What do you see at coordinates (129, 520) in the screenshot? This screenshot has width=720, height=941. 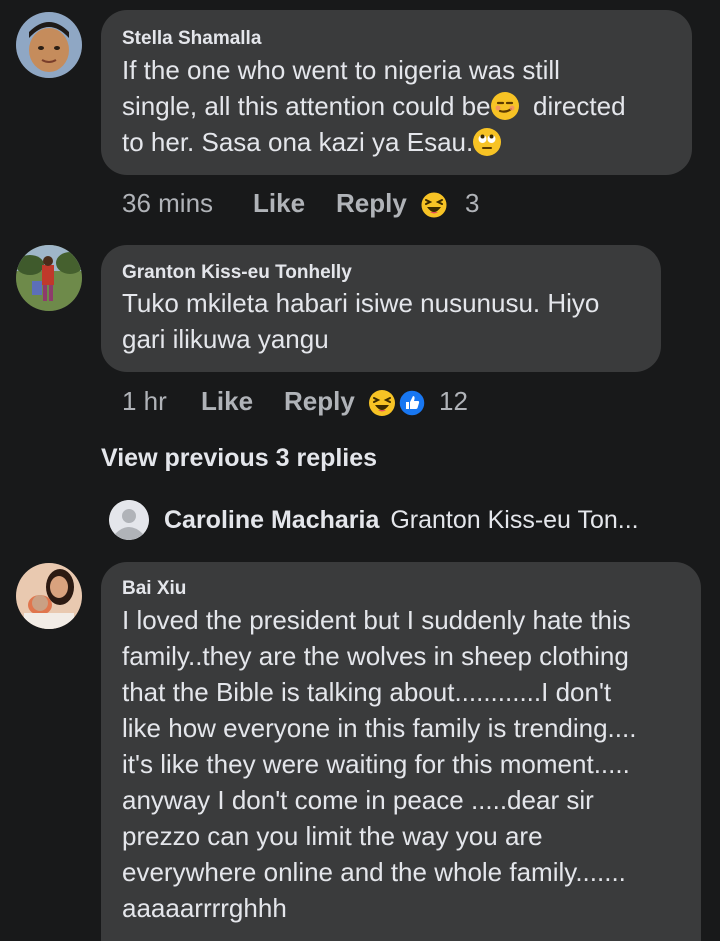 I see `default-avatar-icon` at bounding box center [129, 520].